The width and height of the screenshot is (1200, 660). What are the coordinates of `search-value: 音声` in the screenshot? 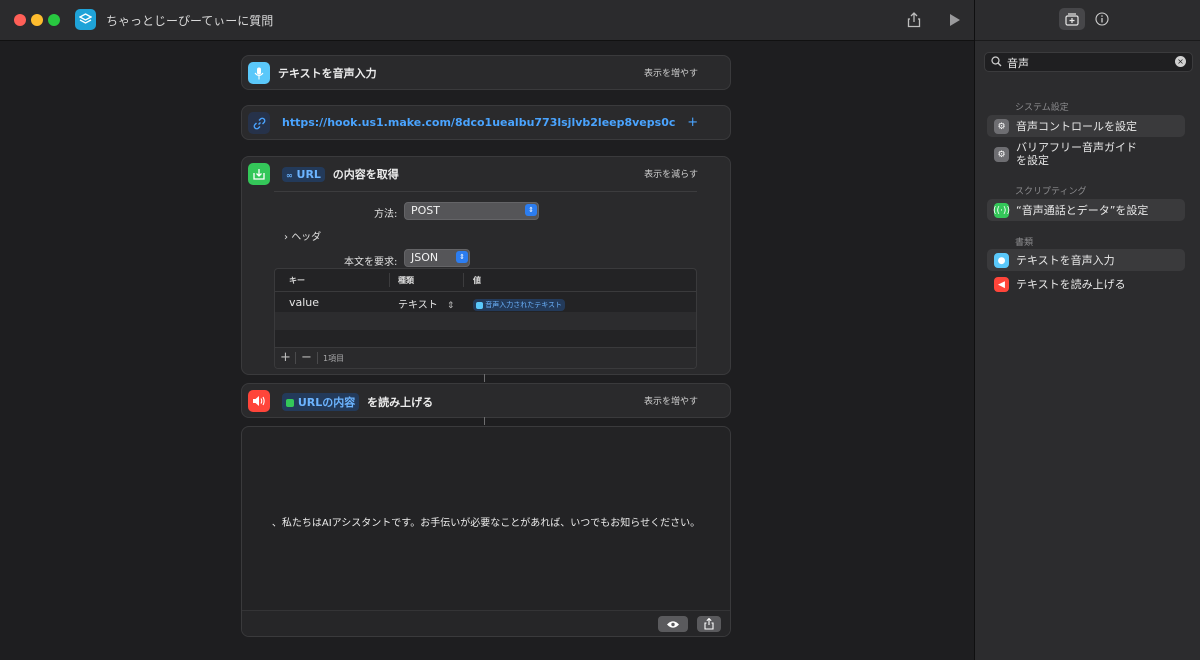 It's located at (1018, 63).